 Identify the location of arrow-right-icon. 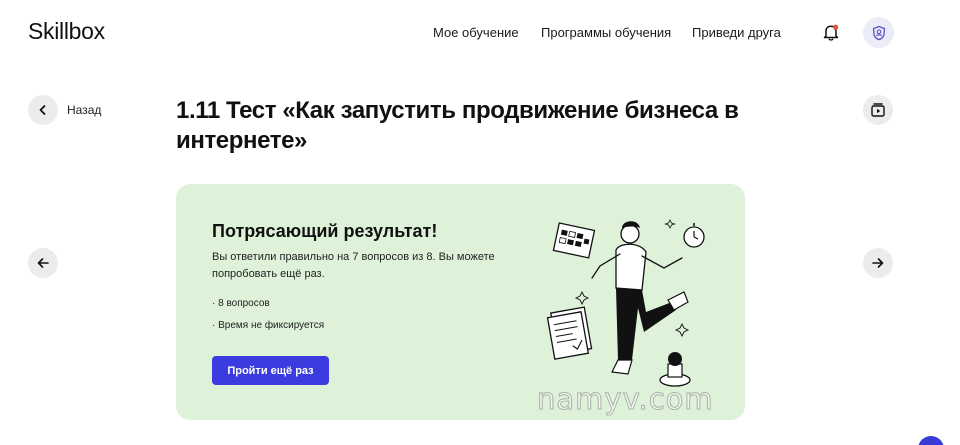
(878, 263).